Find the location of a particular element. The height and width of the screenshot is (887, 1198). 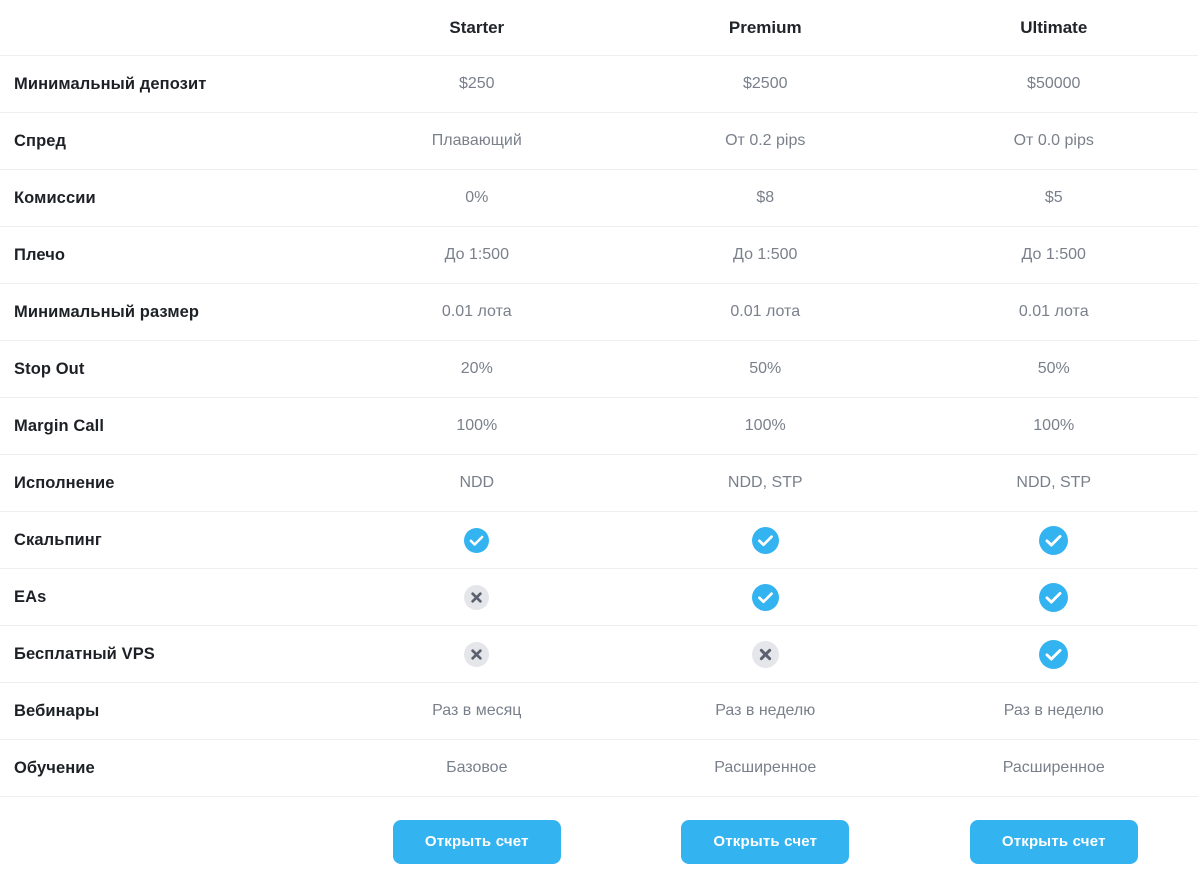

cell-комиссии-starter: 0% is located at coordinates (477, 198).